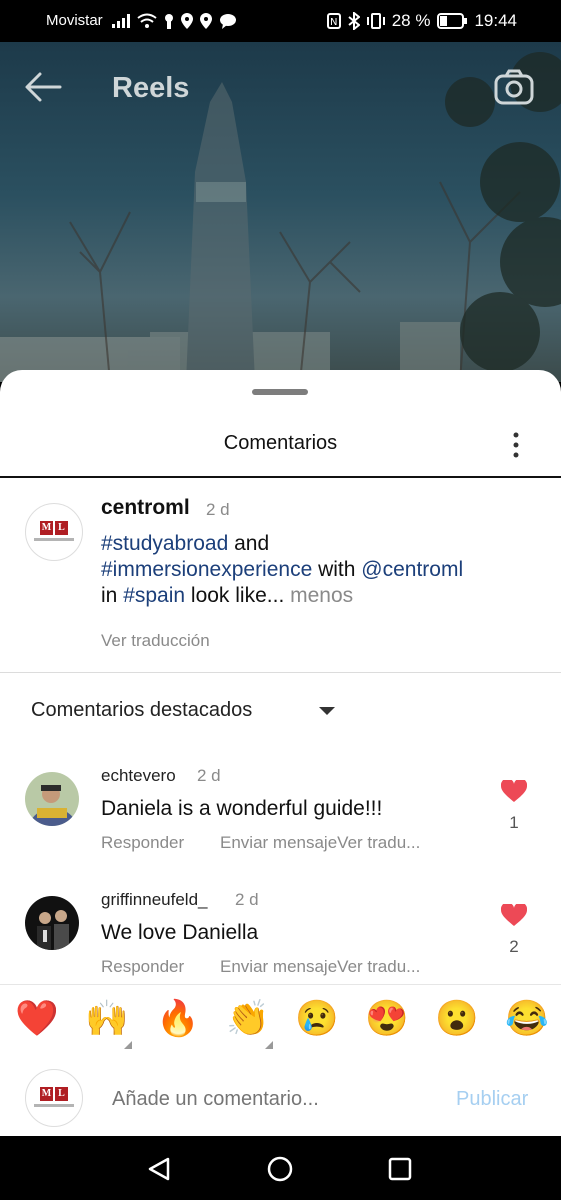 The image size is (561, 1200). I want to click on like-count: 2, so click(514, 946).